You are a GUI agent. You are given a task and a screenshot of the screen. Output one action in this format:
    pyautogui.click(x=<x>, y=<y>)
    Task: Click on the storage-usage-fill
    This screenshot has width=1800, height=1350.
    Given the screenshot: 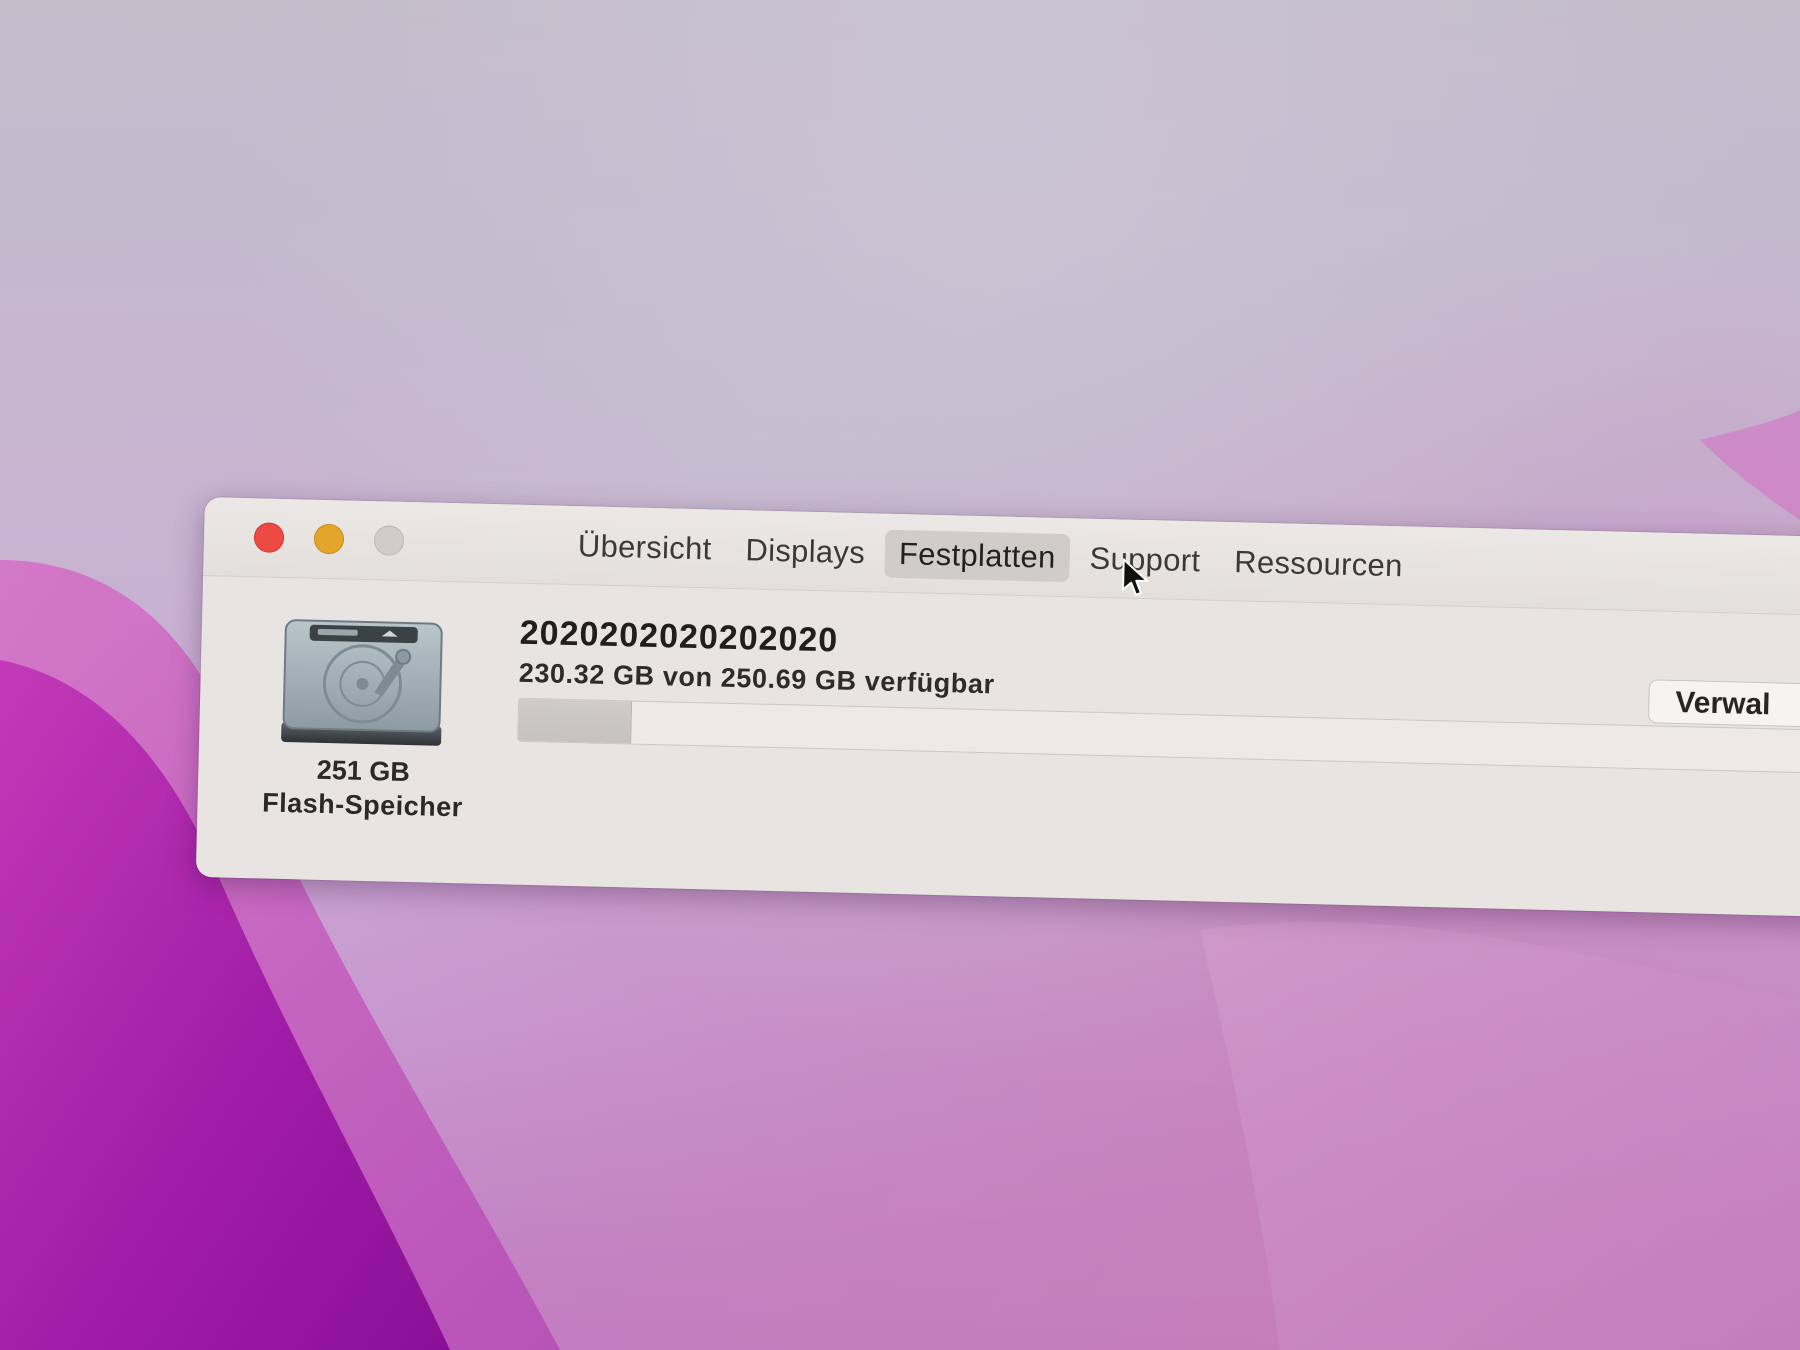 What is the action you would take?
    pyautogui.click(x=575, y=721)
    